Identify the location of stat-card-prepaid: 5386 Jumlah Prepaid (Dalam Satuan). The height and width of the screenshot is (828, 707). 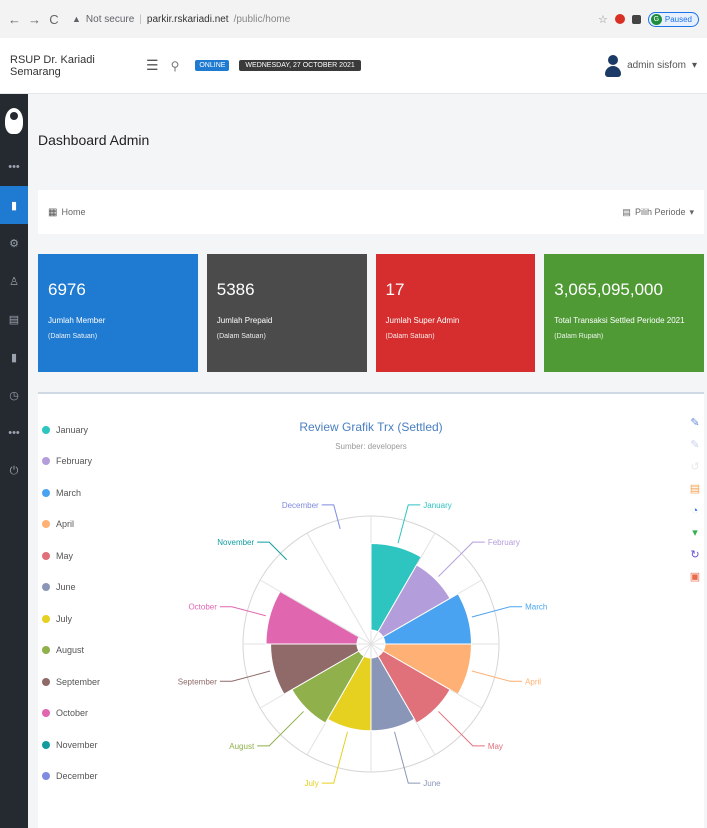
(286, 313).